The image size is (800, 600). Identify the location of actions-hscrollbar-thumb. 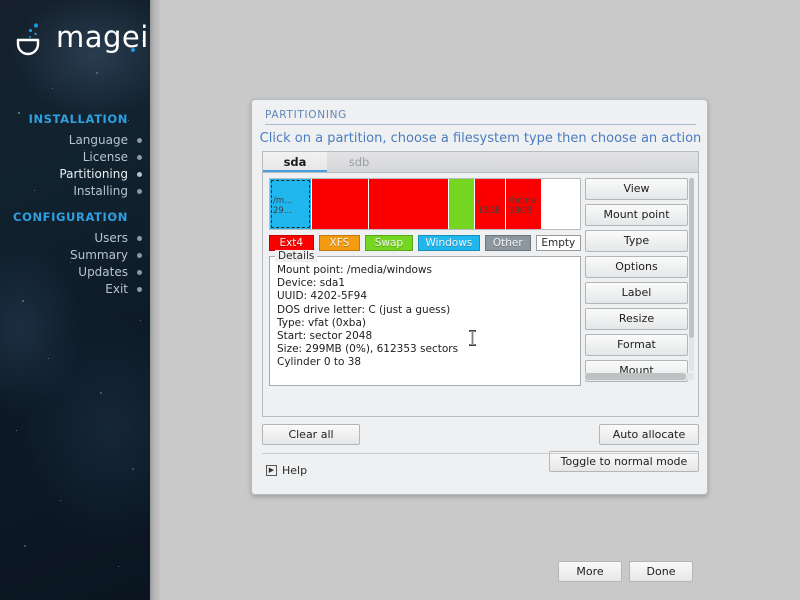
(635, 376).